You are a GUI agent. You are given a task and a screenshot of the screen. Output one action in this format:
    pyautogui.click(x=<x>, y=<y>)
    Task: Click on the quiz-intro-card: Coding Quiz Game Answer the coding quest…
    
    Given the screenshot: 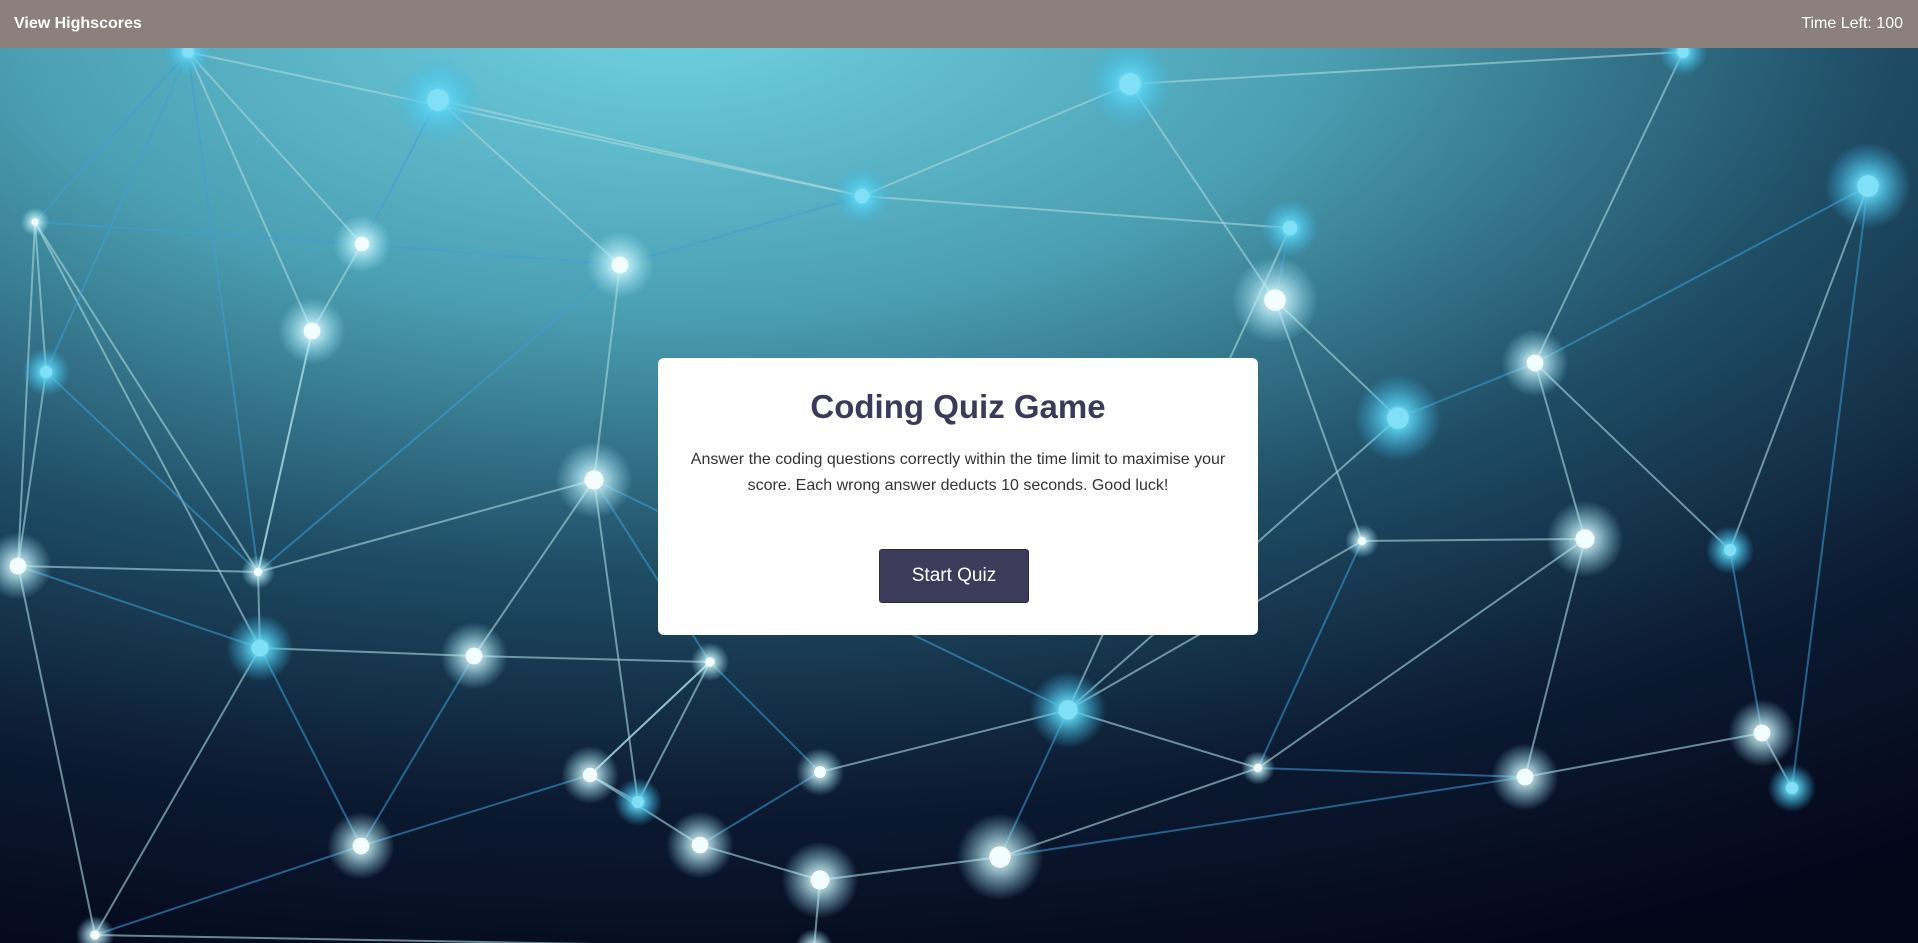 What is the action you would take?
    pyautogui.click(x=958, y=496)
    